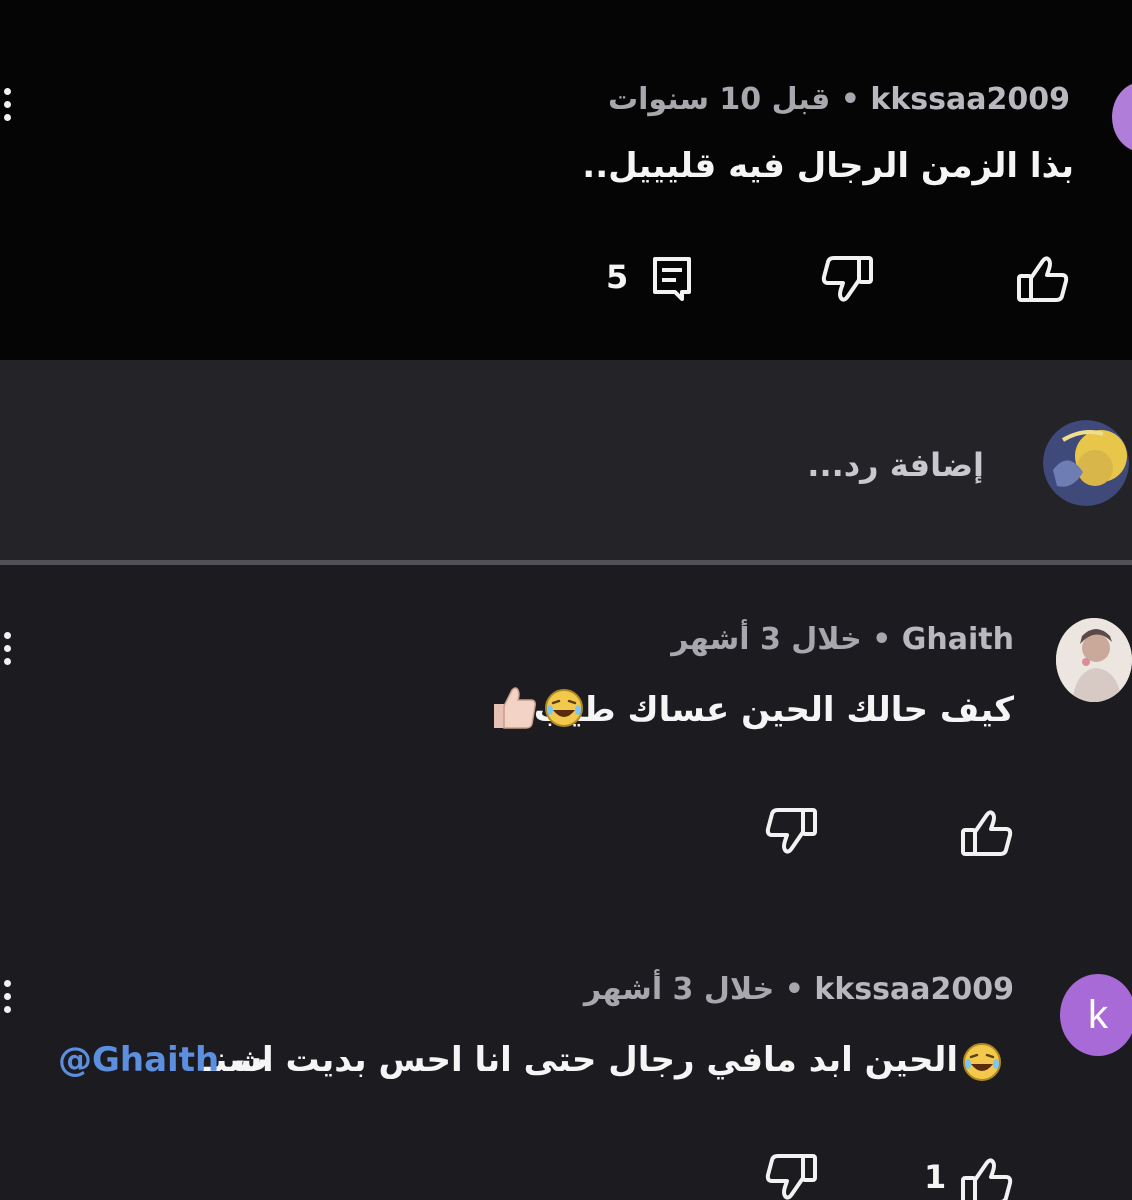 This screenshot has width=1132, height=1200. I want to click on comment-text: كيف حالك الحين عساك طيب, so click(774, 710).